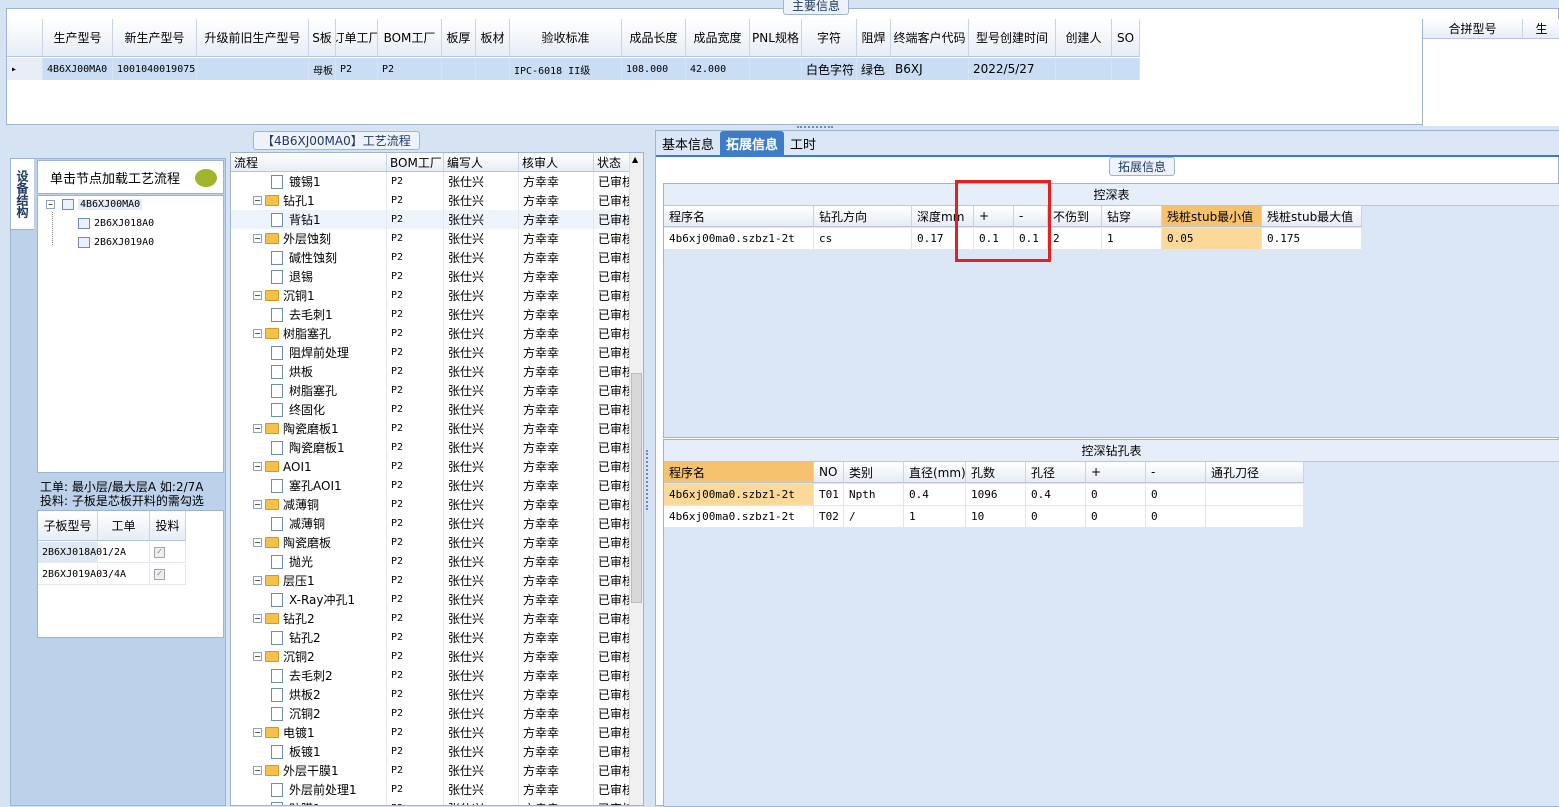  I want to click on tab-basic: 基本信息, so click(688, 143).